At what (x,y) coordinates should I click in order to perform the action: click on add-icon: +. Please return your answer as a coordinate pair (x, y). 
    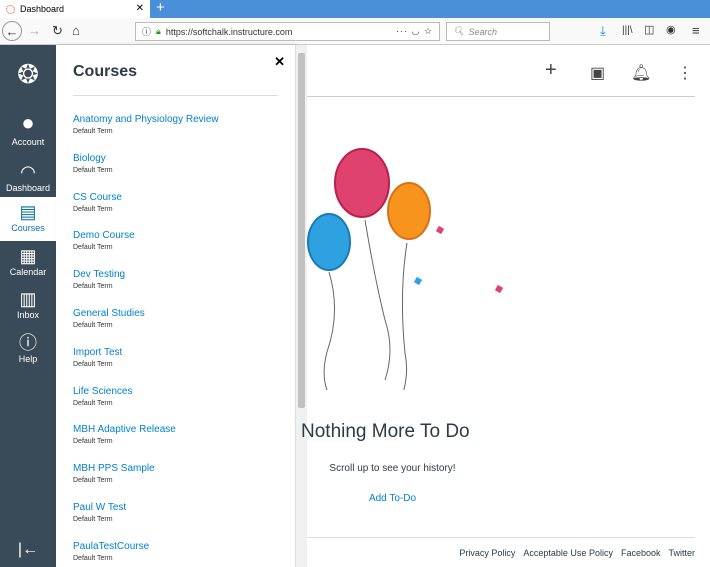
    Looking at the image, I should click on (551, 70).